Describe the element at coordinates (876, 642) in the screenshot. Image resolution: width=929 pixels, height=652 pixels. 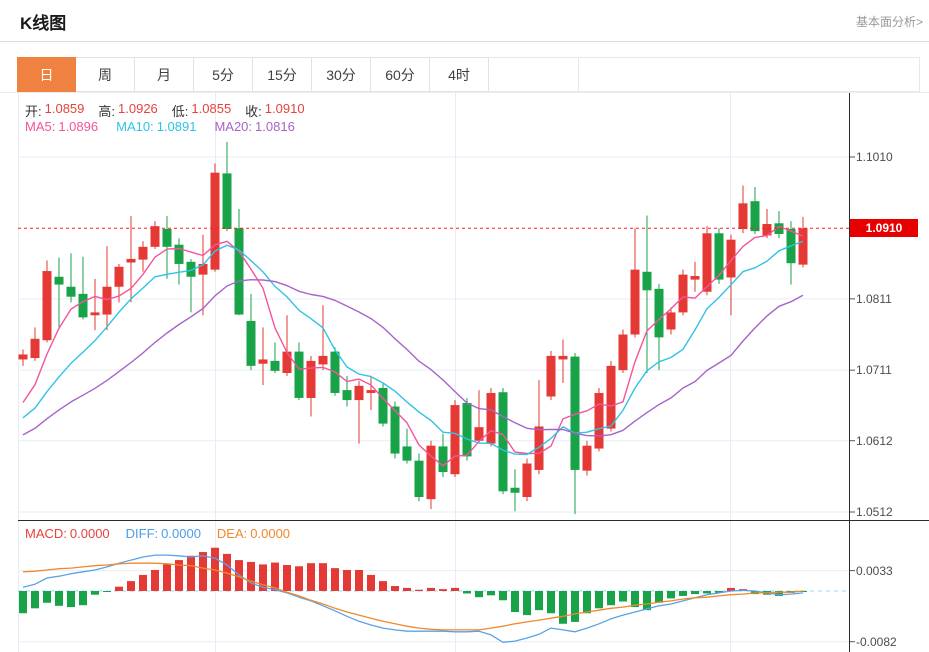
I see `macd-tick-label: -0.0082` at that location.